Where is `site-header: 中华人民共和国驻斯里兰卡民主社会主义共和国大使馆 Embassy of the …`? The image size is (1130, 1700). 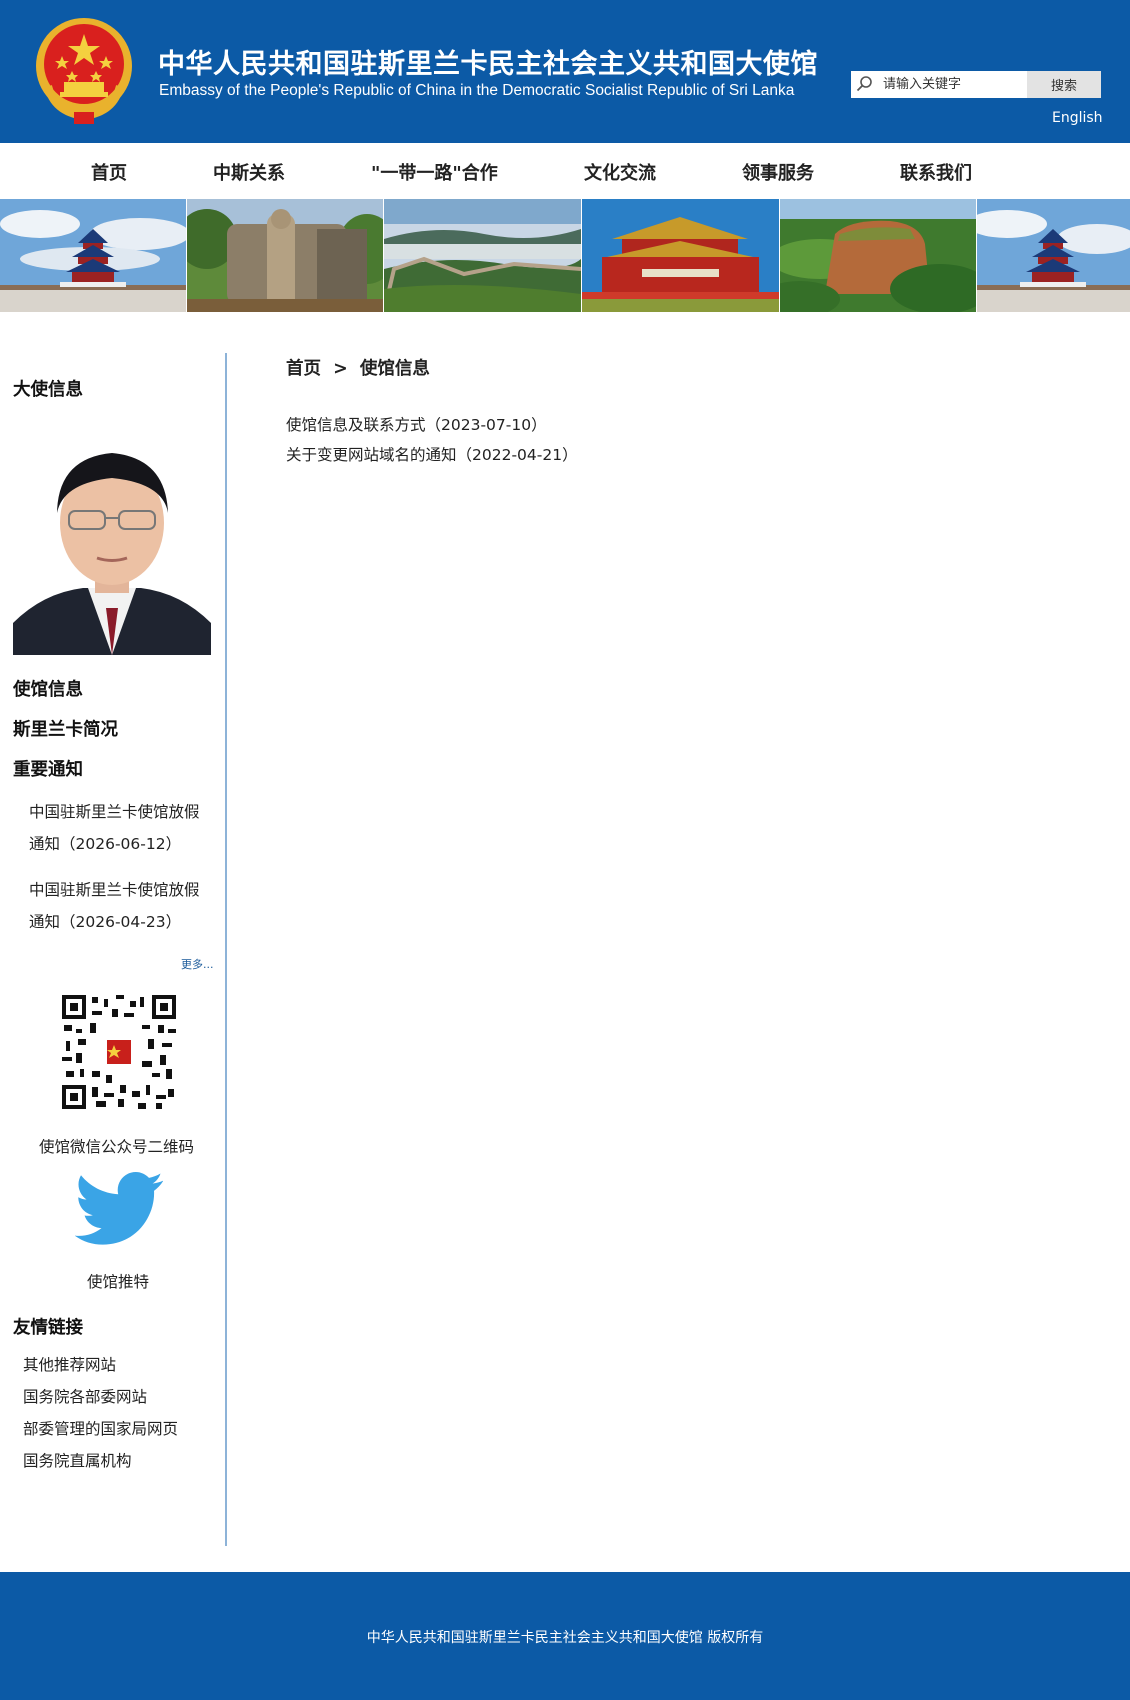
site-header: 中华人民共和国驻斯里兰卡民主社会主义共和国大使馆 Embassy of the … is located at coordinates (565, 71).